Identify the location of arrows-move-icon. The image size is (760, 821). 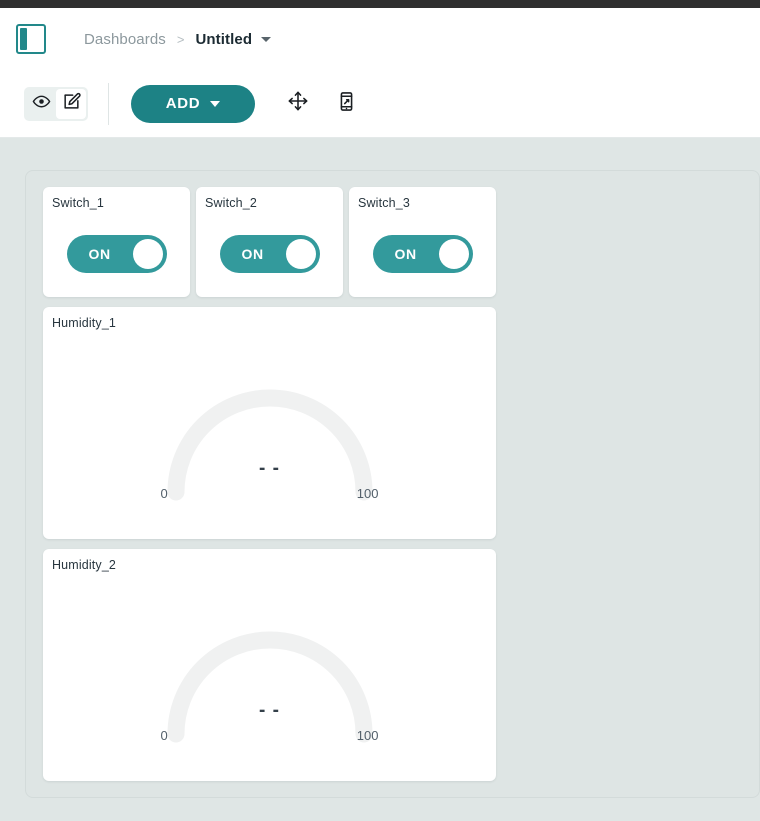
(298, 103).